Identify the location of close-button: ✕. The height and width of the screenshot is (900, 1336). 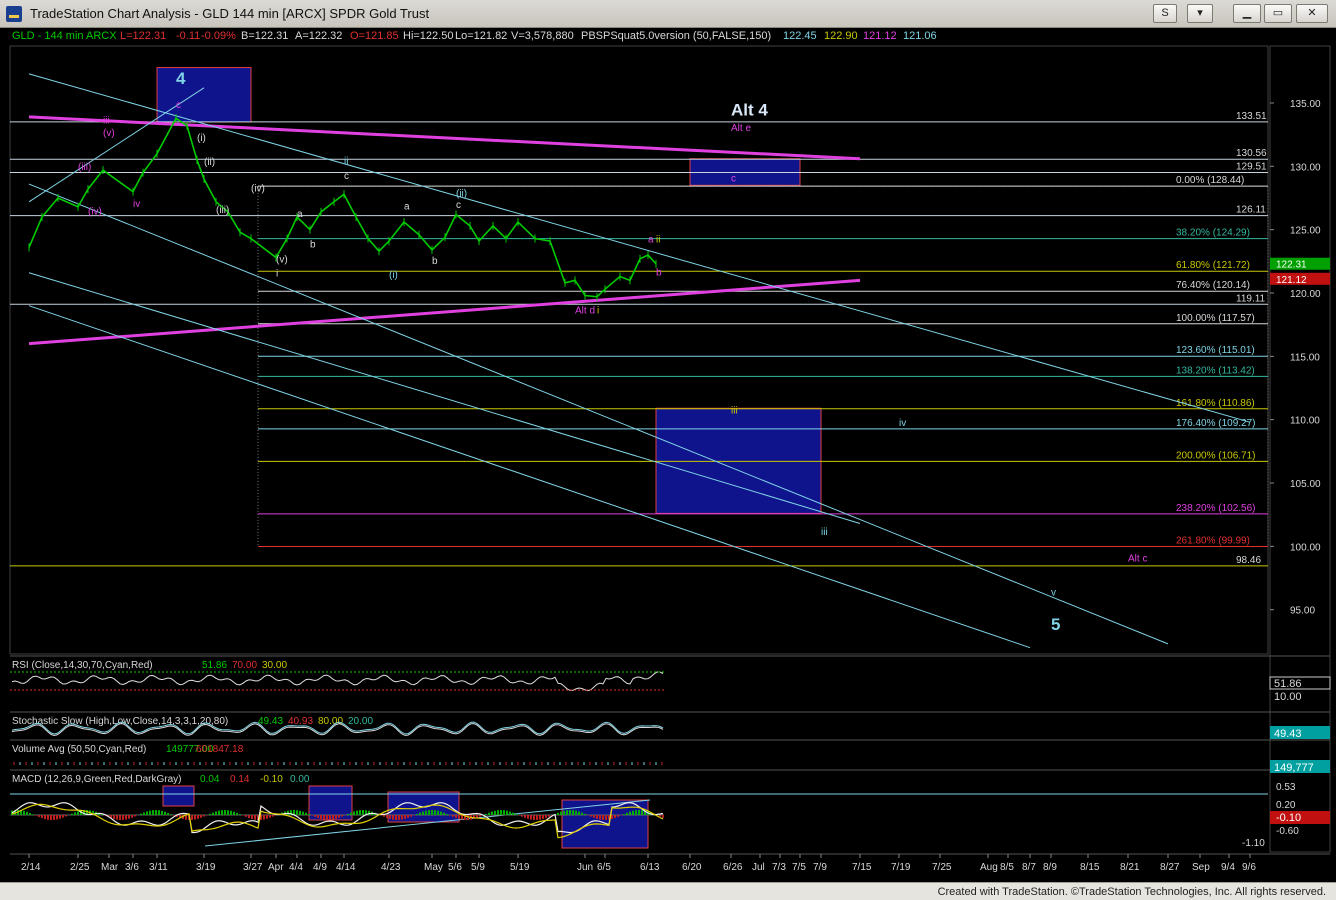
(1312, 13).